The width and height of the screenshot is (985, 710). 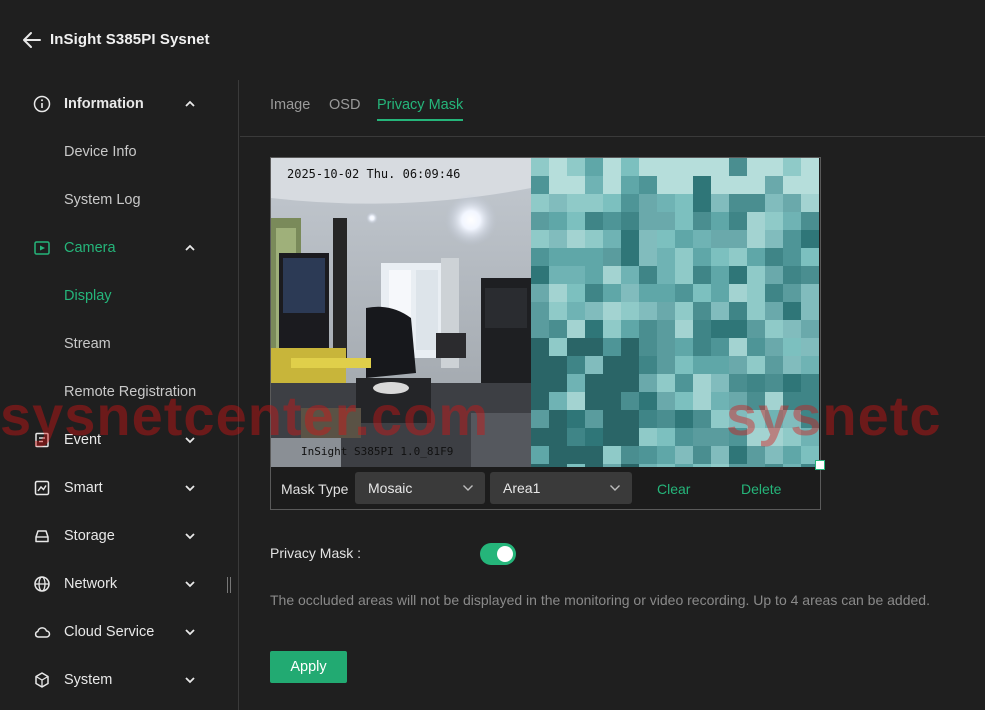 What do you see at coordinates (290, 108) in the screenshot?
I see `tab-image: Image` at bounding box center [290, 108].